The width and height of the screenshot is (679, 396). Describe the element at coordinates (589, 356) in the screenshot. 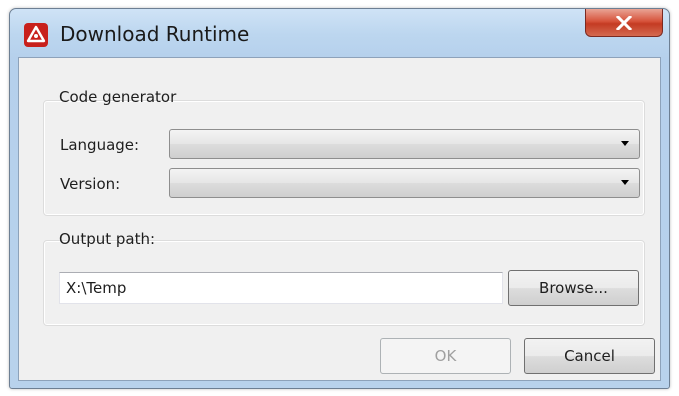

I see `cancel-button: Cancel` at that location.